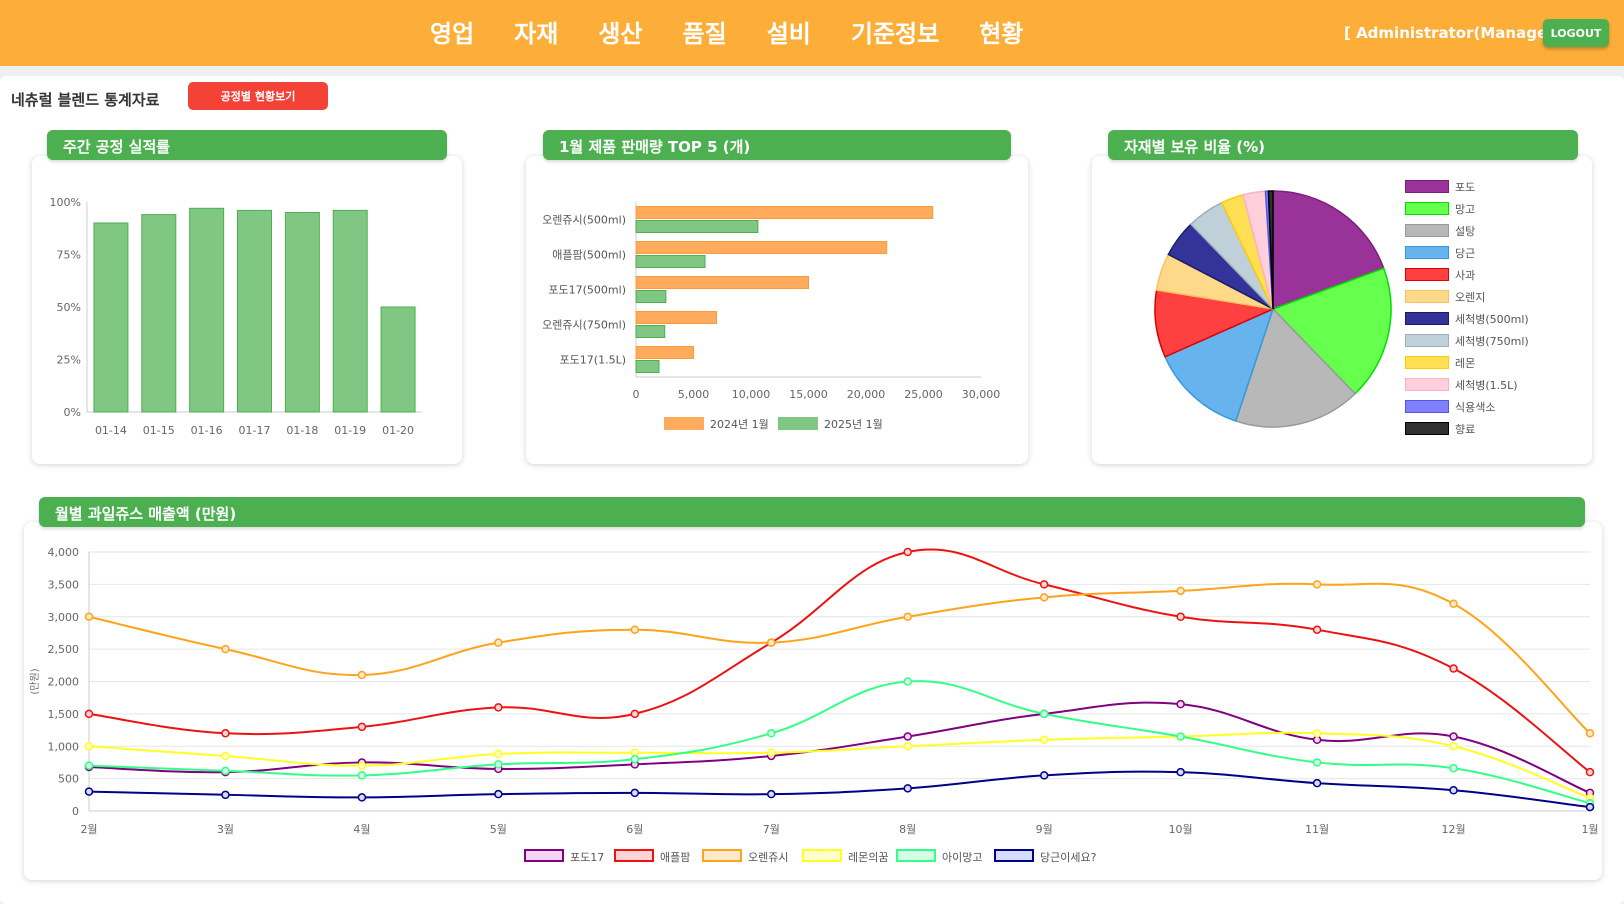 This screenshot has height=904, width=1624. Describe the element at coordinates (362, 797) in the screenshot. I see `point-당근이세요?-4월` at that location.